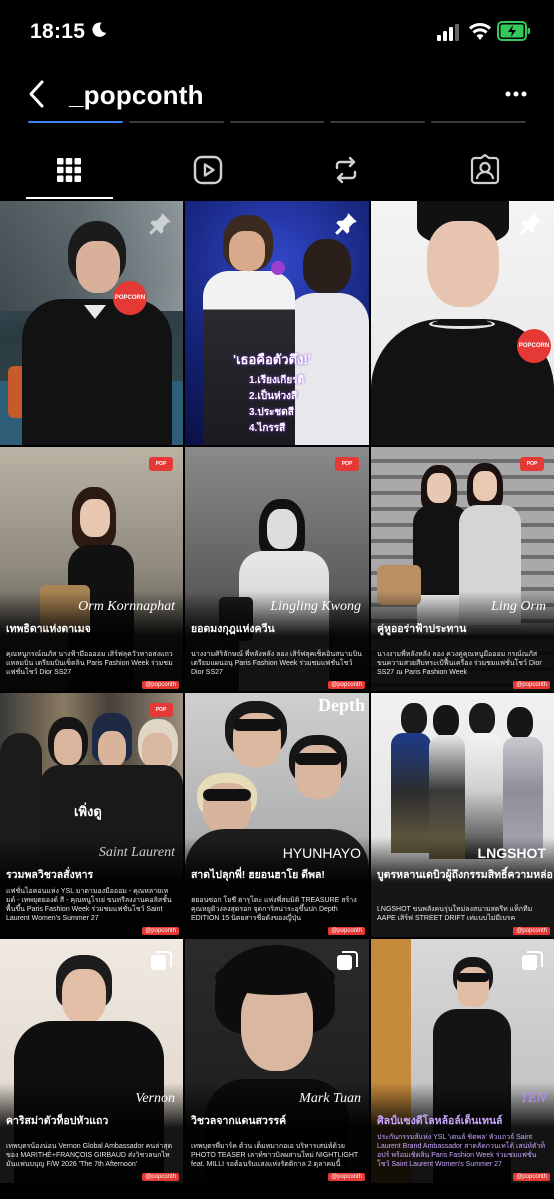 The image size is (554, 1199). What do you see at coordinates (99, 29) in the screenshot?
I see `moon-icon` at bounding box center [99, 29].